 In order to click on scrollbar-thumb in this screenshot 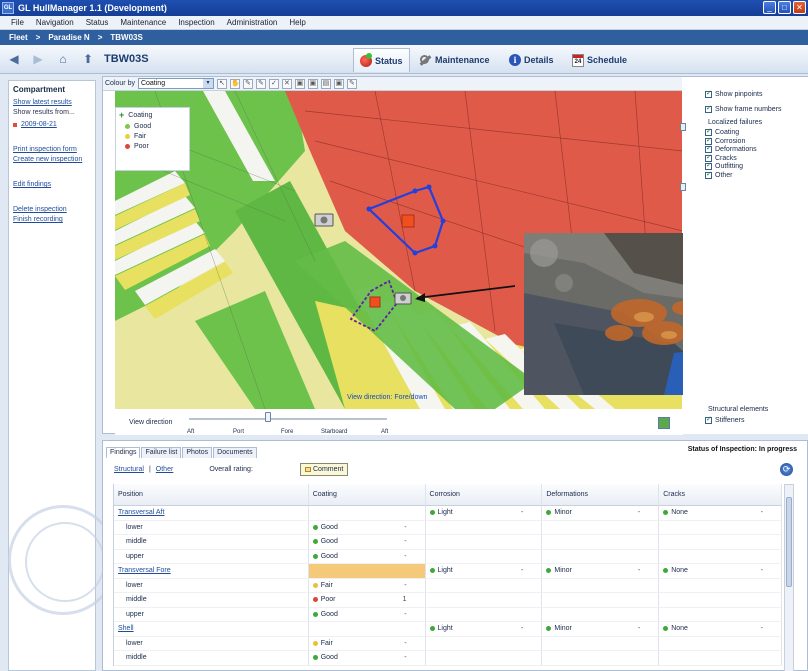, I will do `click(789, 542)`.